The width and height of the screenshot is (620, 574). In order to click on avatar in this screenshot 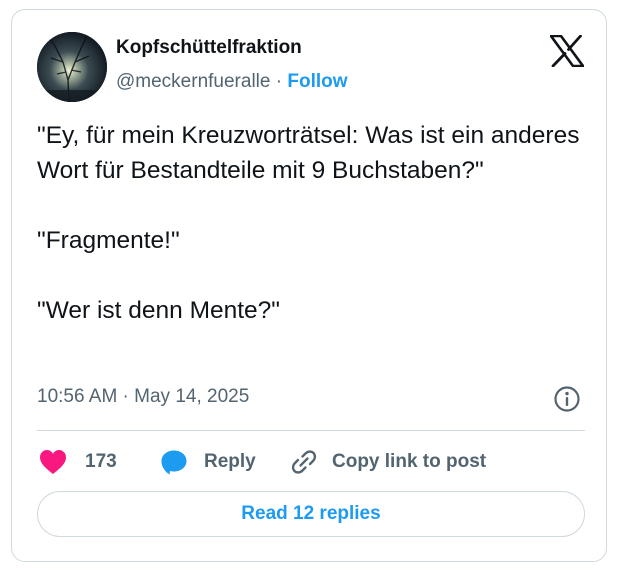, I will do `click(72, 67)`.